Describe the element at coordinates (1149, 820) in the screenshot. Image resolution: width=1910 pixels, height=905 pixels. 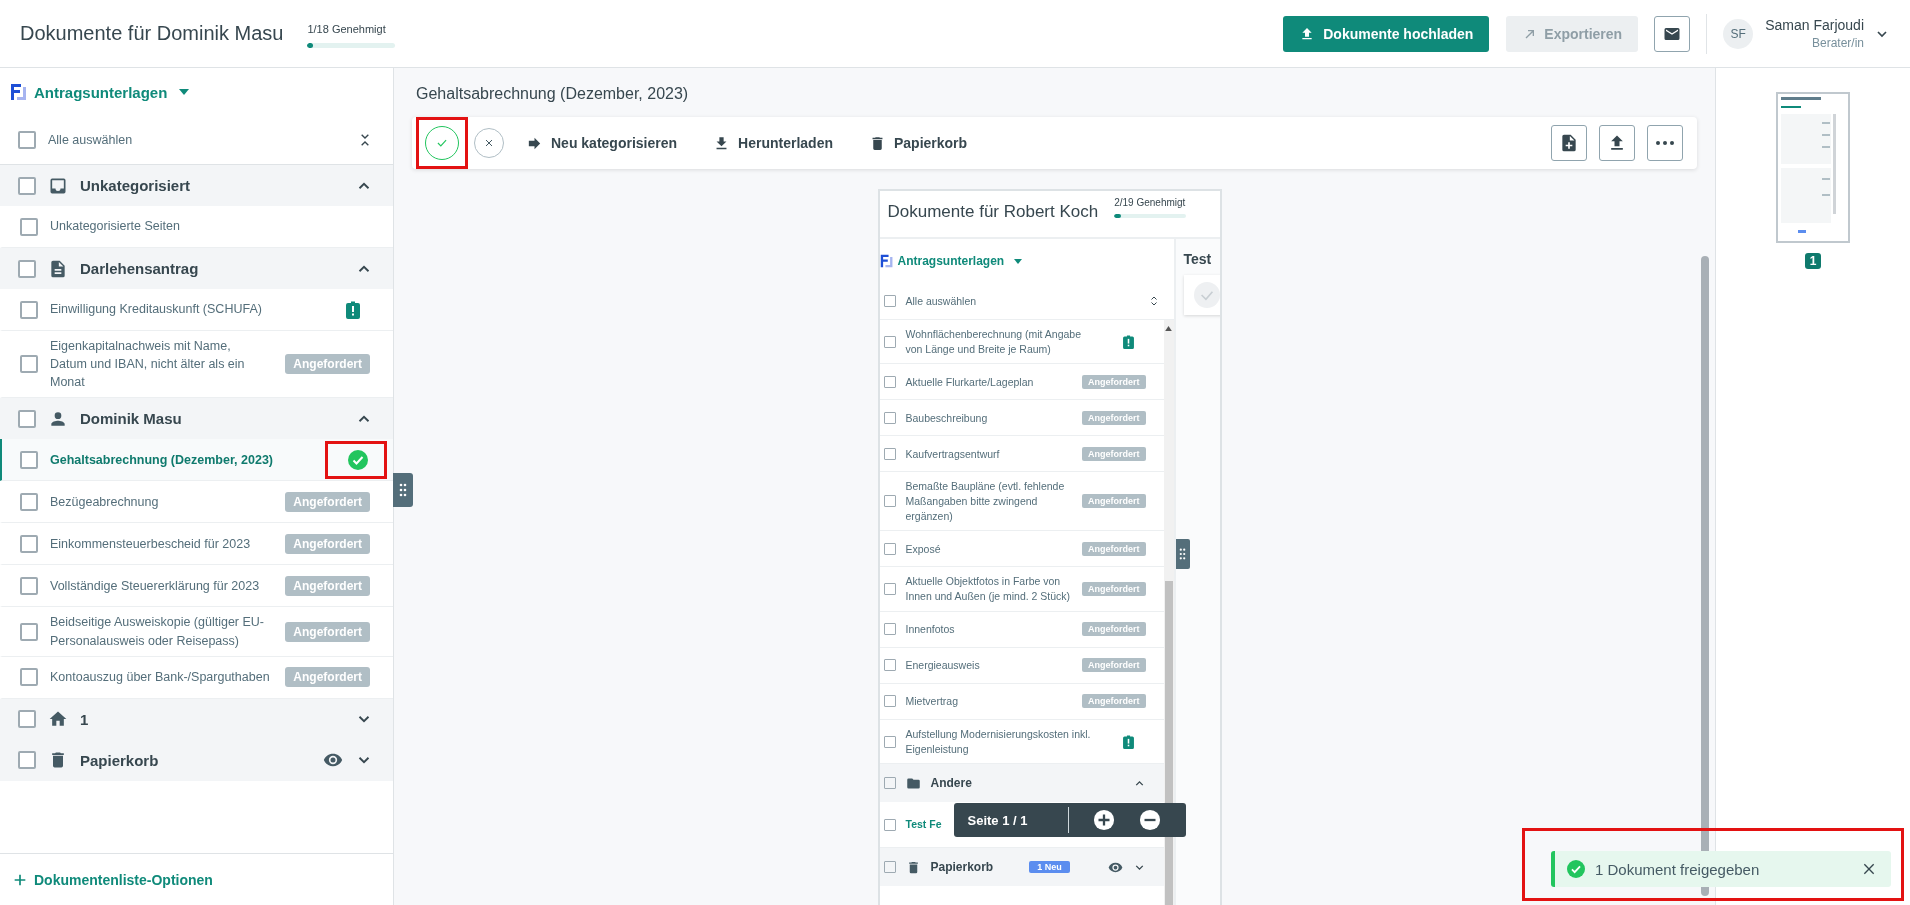
I see `zoom-out-icon` at that location.